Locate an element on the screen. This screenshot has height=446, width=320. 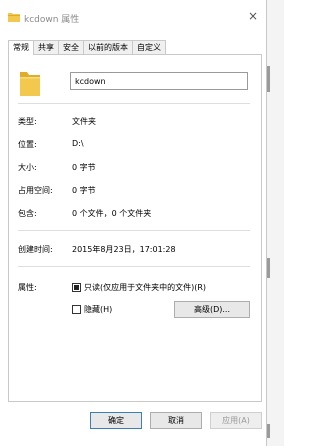
location-value: D:\ is located at coordinates (78, 143).